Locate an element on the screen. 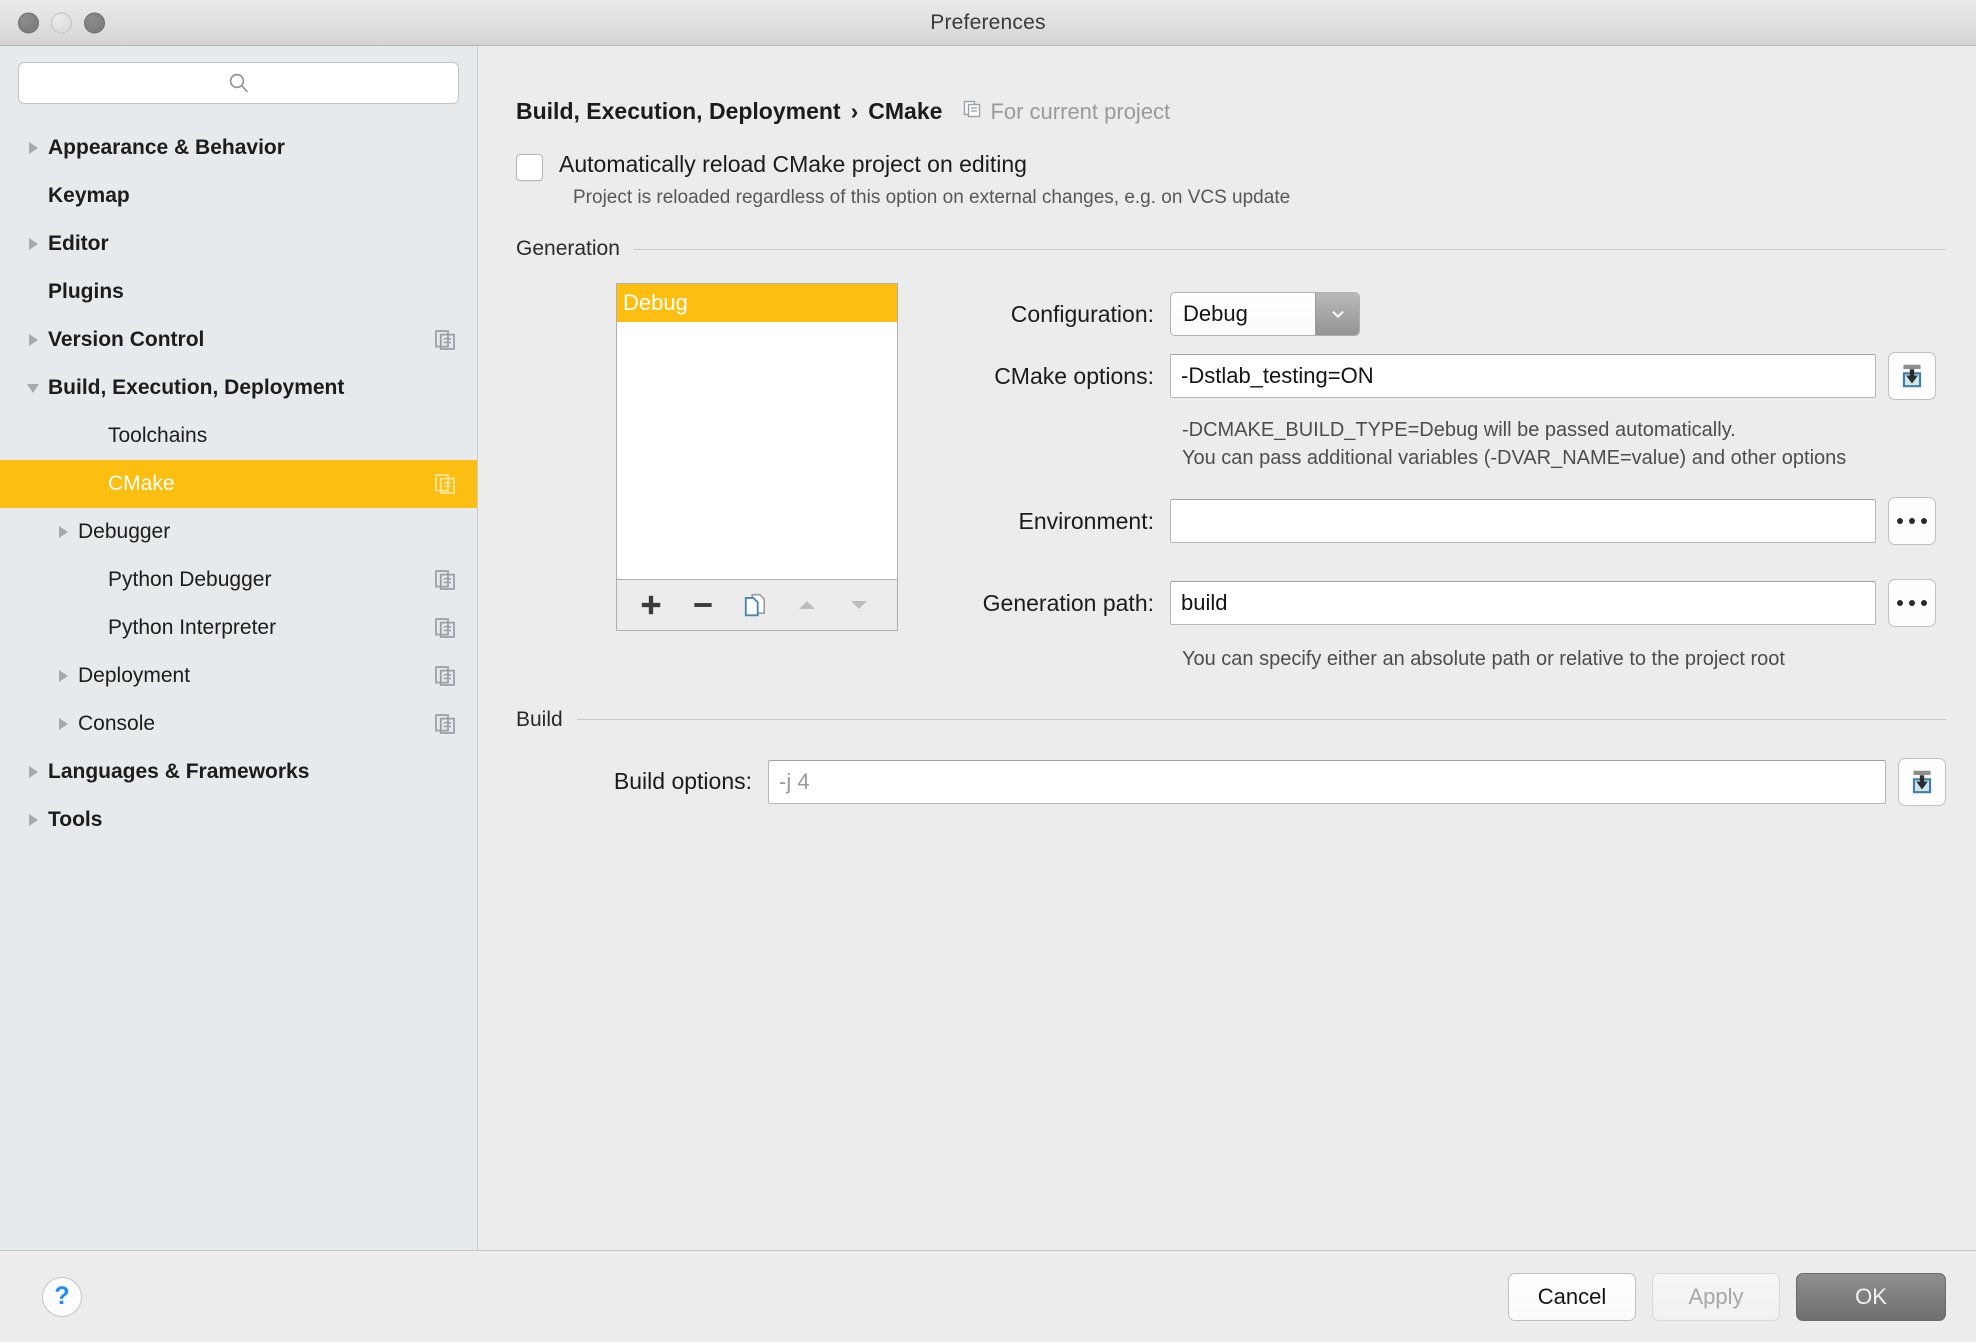 The height and width of the screenshot is (1342, 1976). generation-path-input: build is located at coordinates (1523, 603).